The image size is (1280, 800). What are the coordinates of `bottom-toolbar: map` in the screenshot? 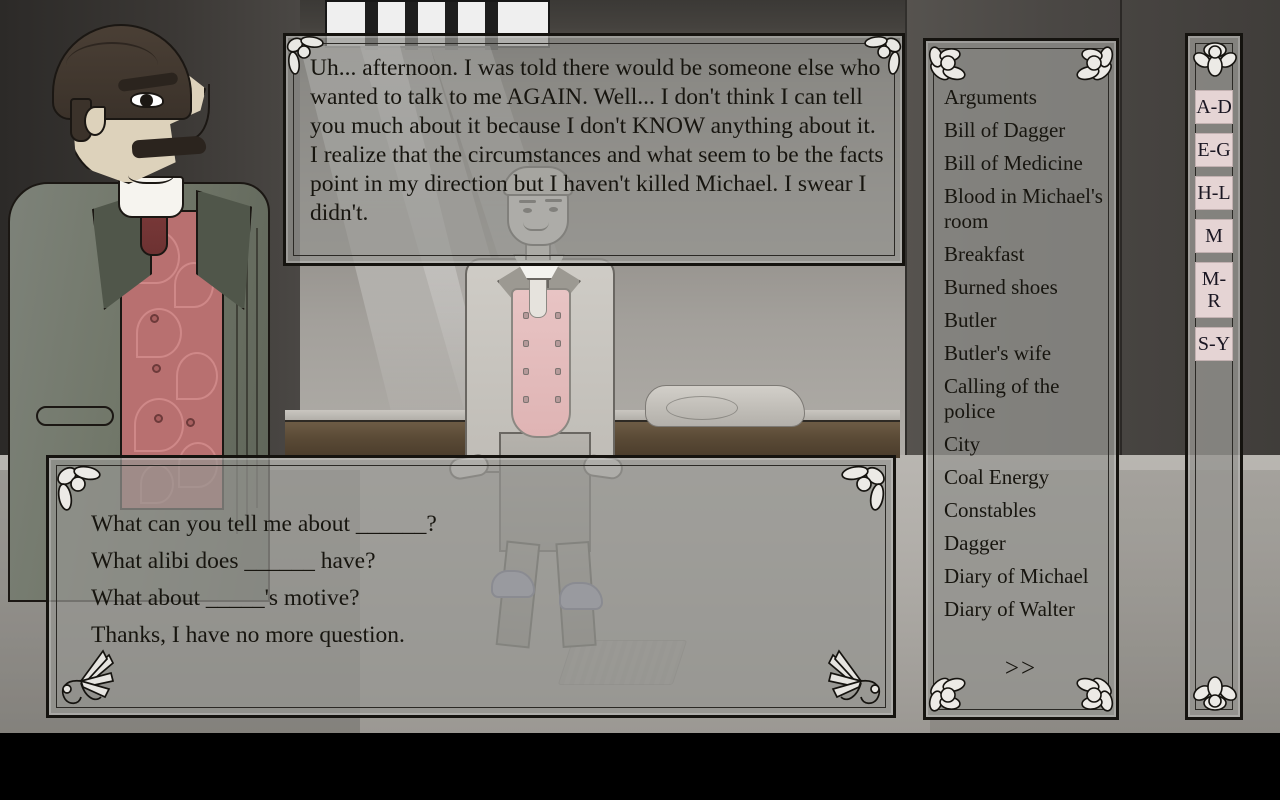 It's located at (640, 766).